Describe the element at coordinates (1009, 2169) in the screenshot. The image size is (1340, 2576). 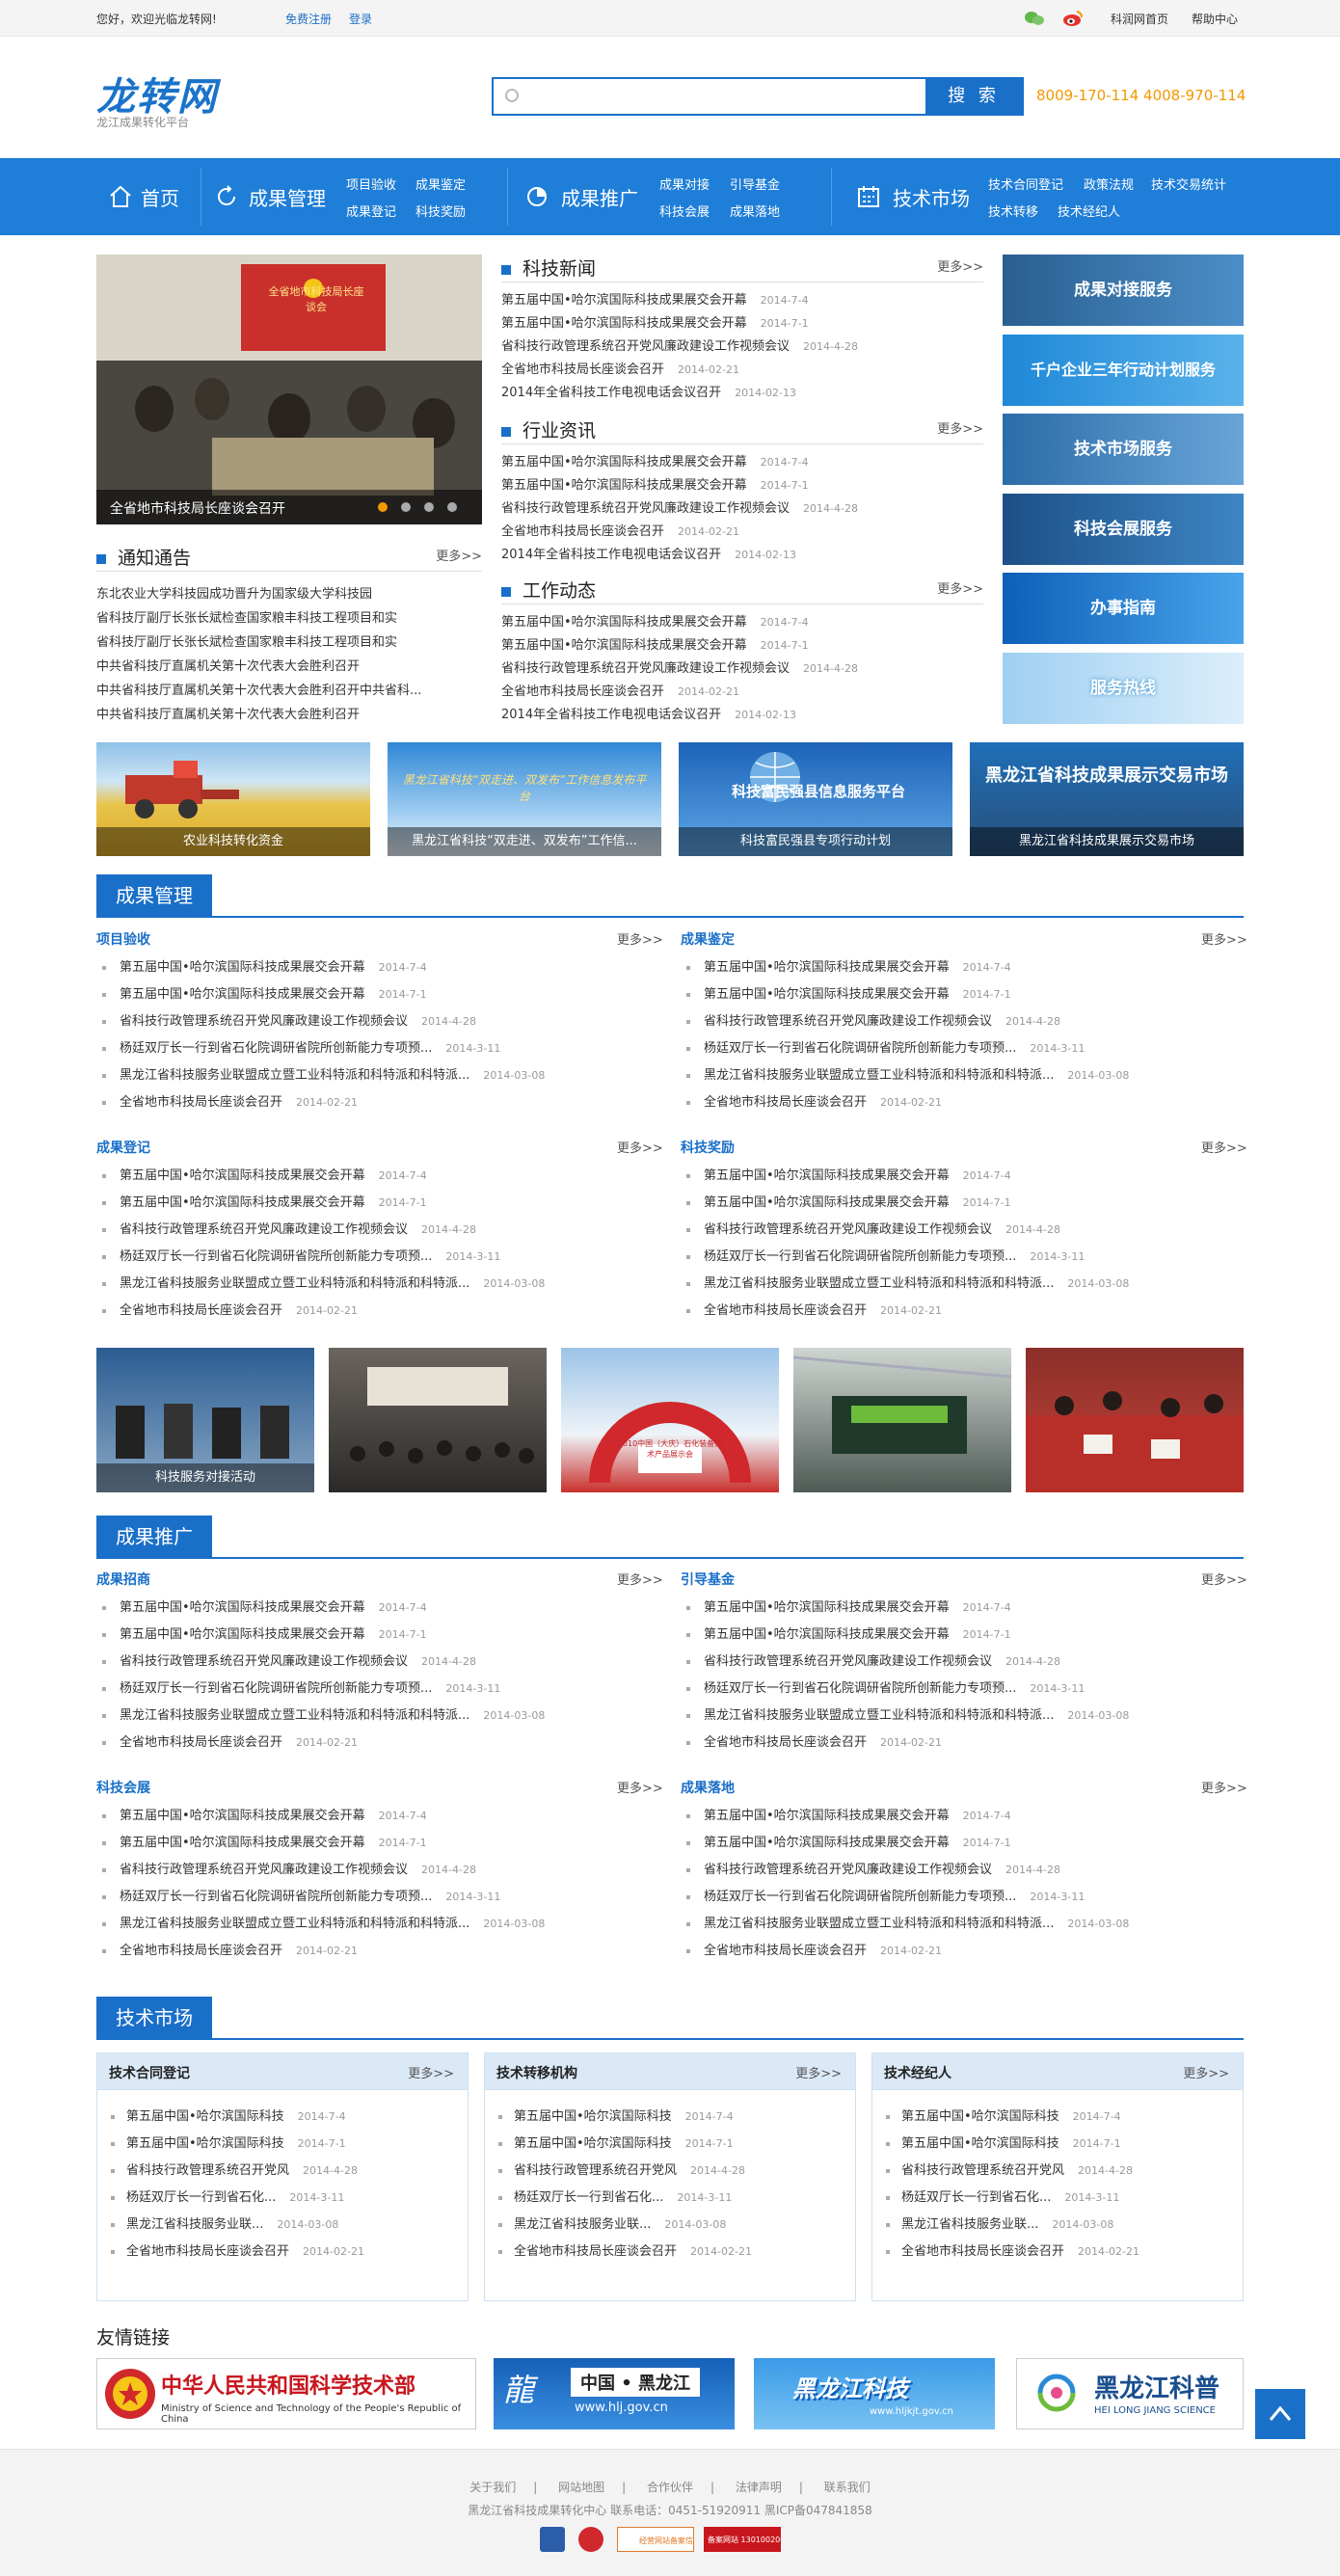
I see `tm-list-item: 省科技行政管理系统召开党风 2014-4-28` at that location.